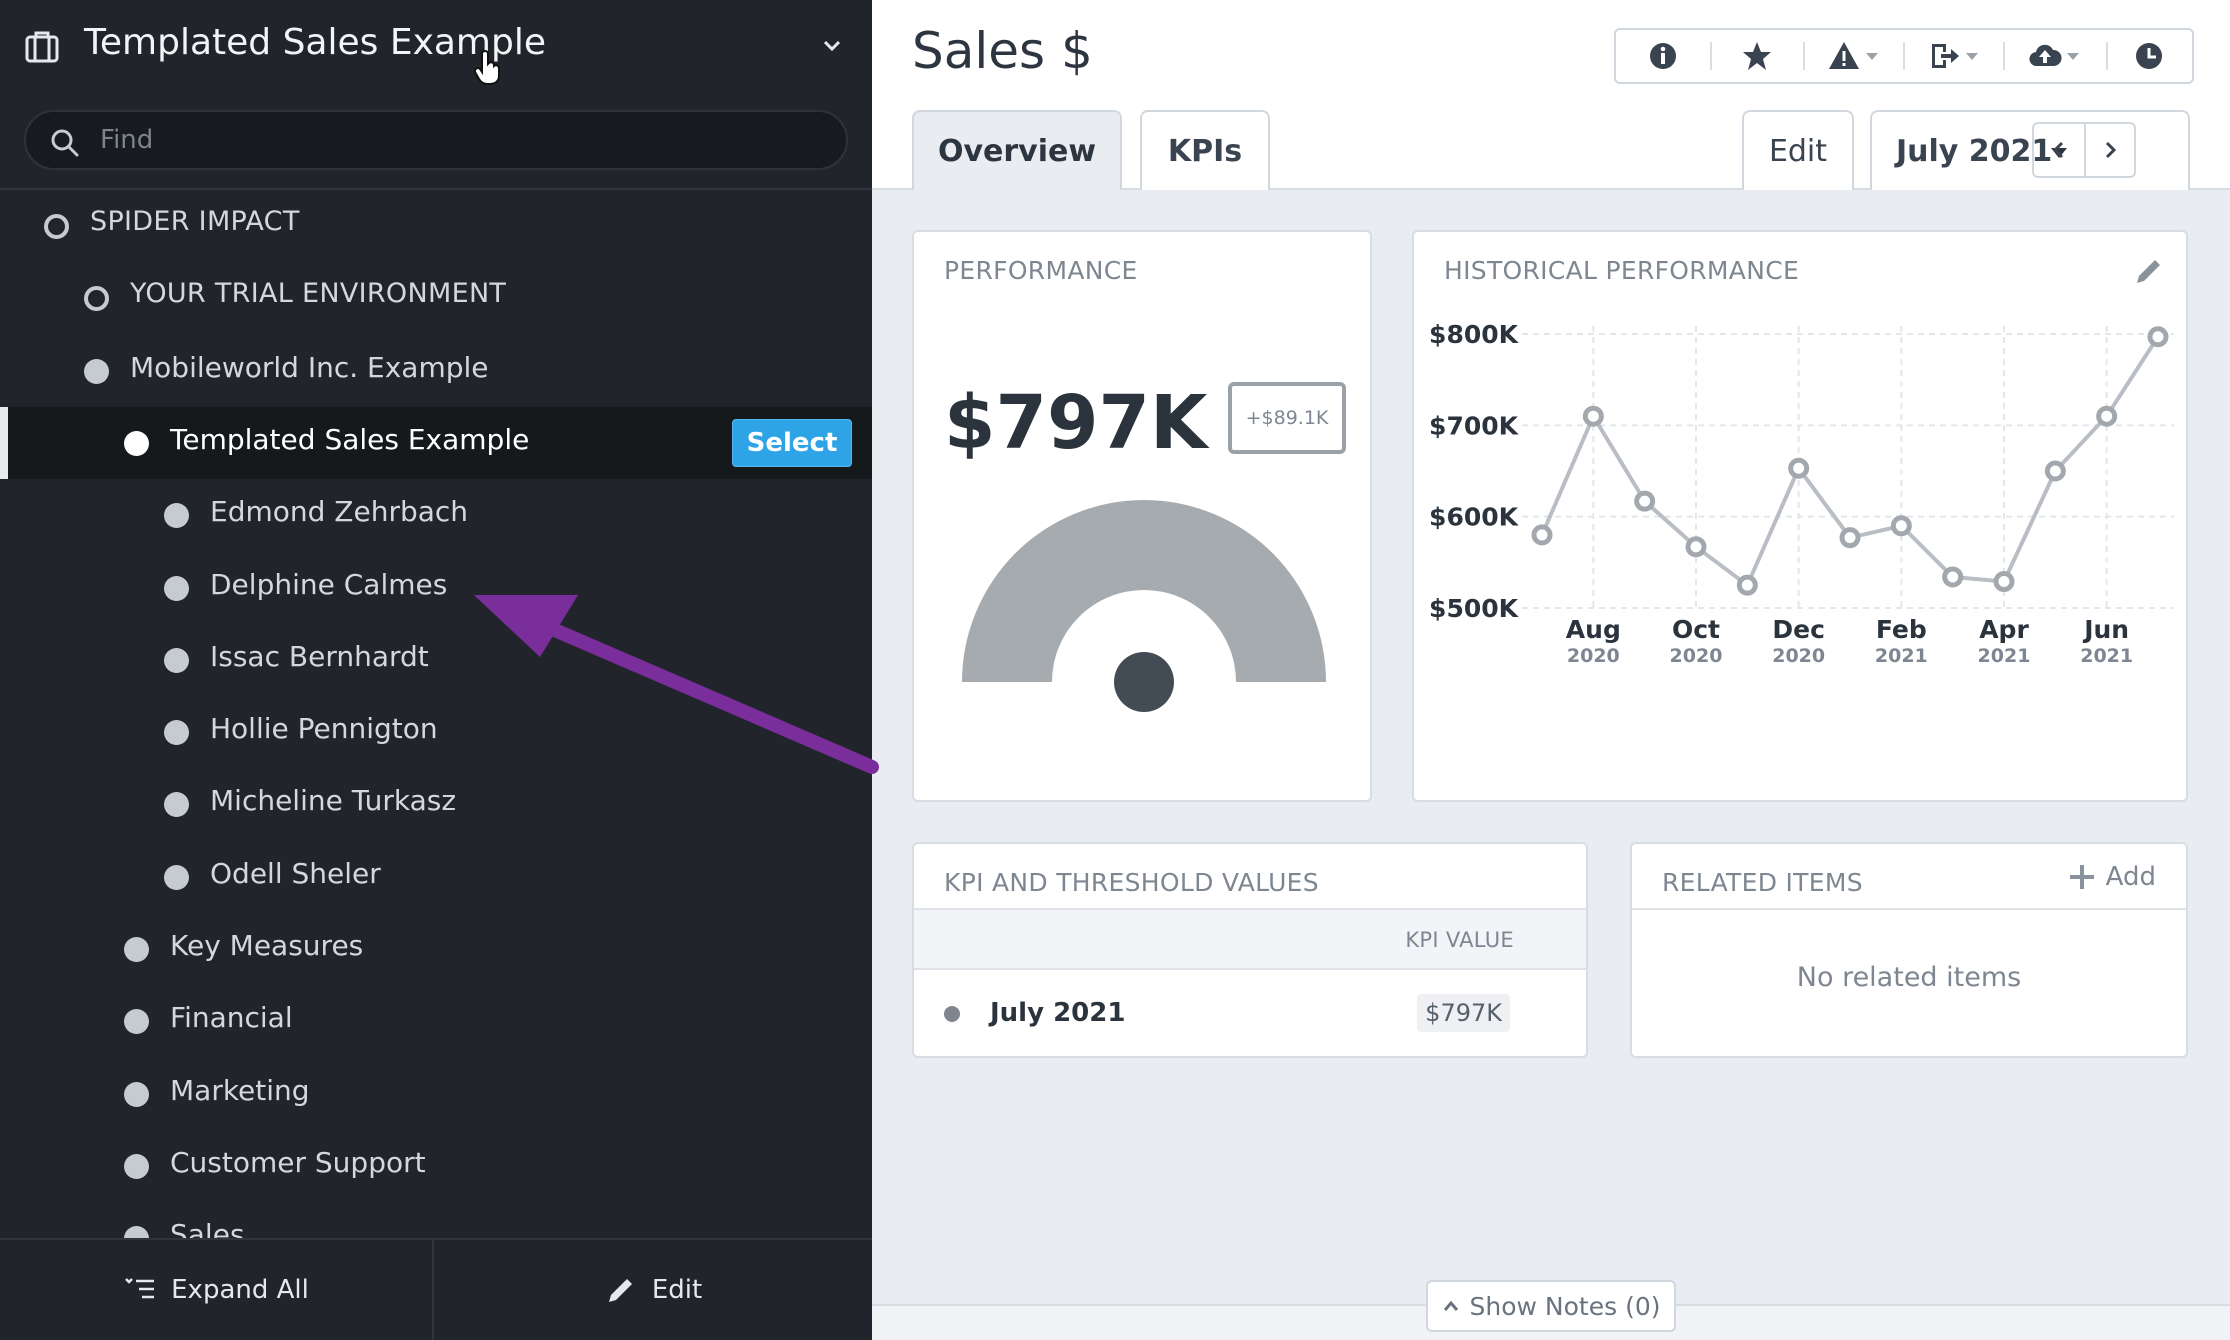 The image size is (2230, 1340). I want to click on x-tick-year: 2021, so click(1901, 656).